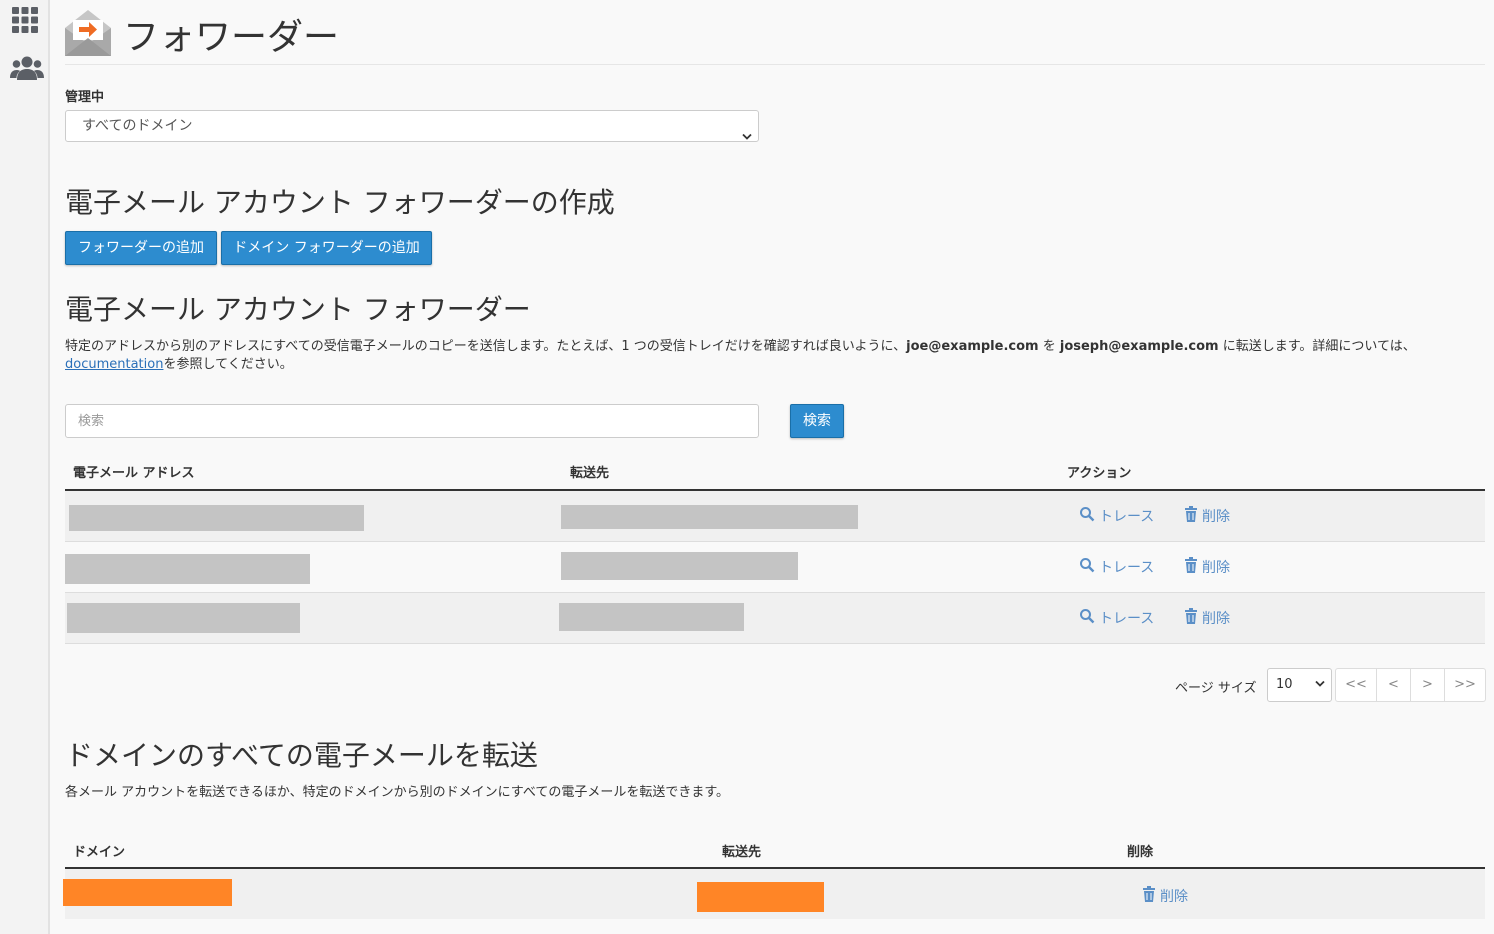 The image size is (1494, 934). What do you see at coordinates (301, 755) in the screenshot?
I see `domain-forwarders-heading: ドメインのすべての電子メールを転送` at bounding box center [301, 755].